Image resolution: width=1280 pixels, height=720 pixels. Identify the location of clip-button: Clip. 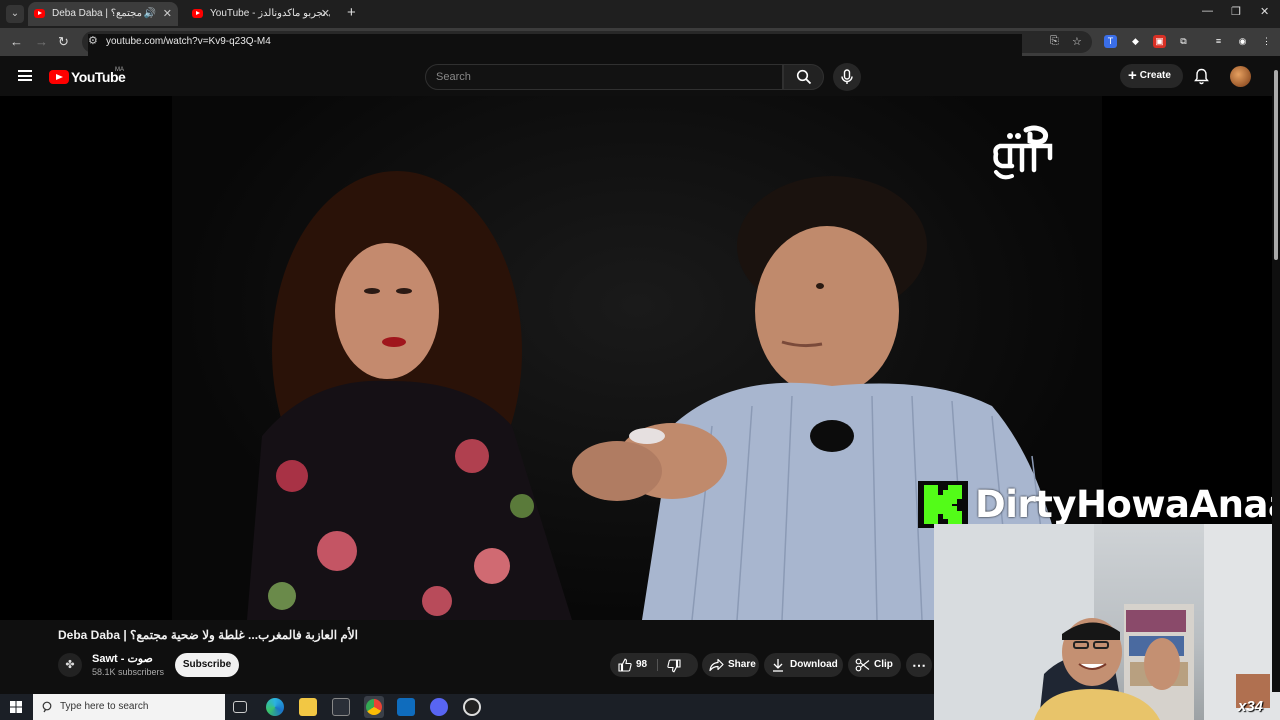
(874, 665).